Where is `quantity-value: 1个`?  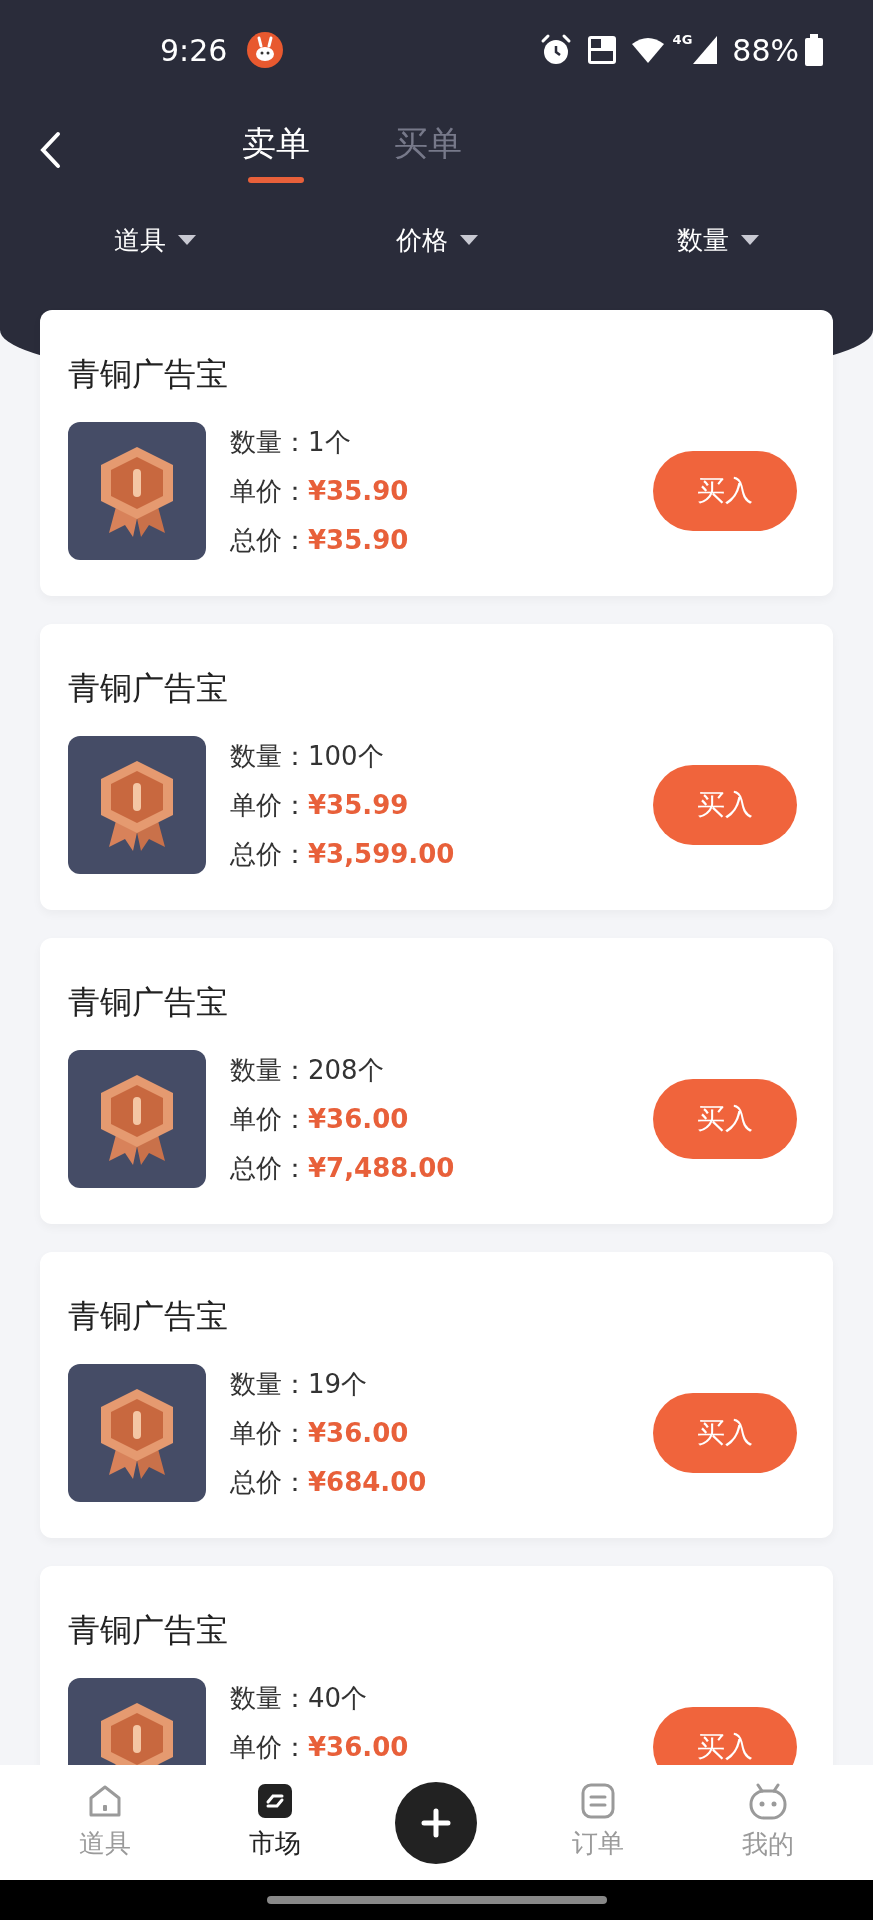 quantity-value: 1个 is located at coordinates (329, 442).